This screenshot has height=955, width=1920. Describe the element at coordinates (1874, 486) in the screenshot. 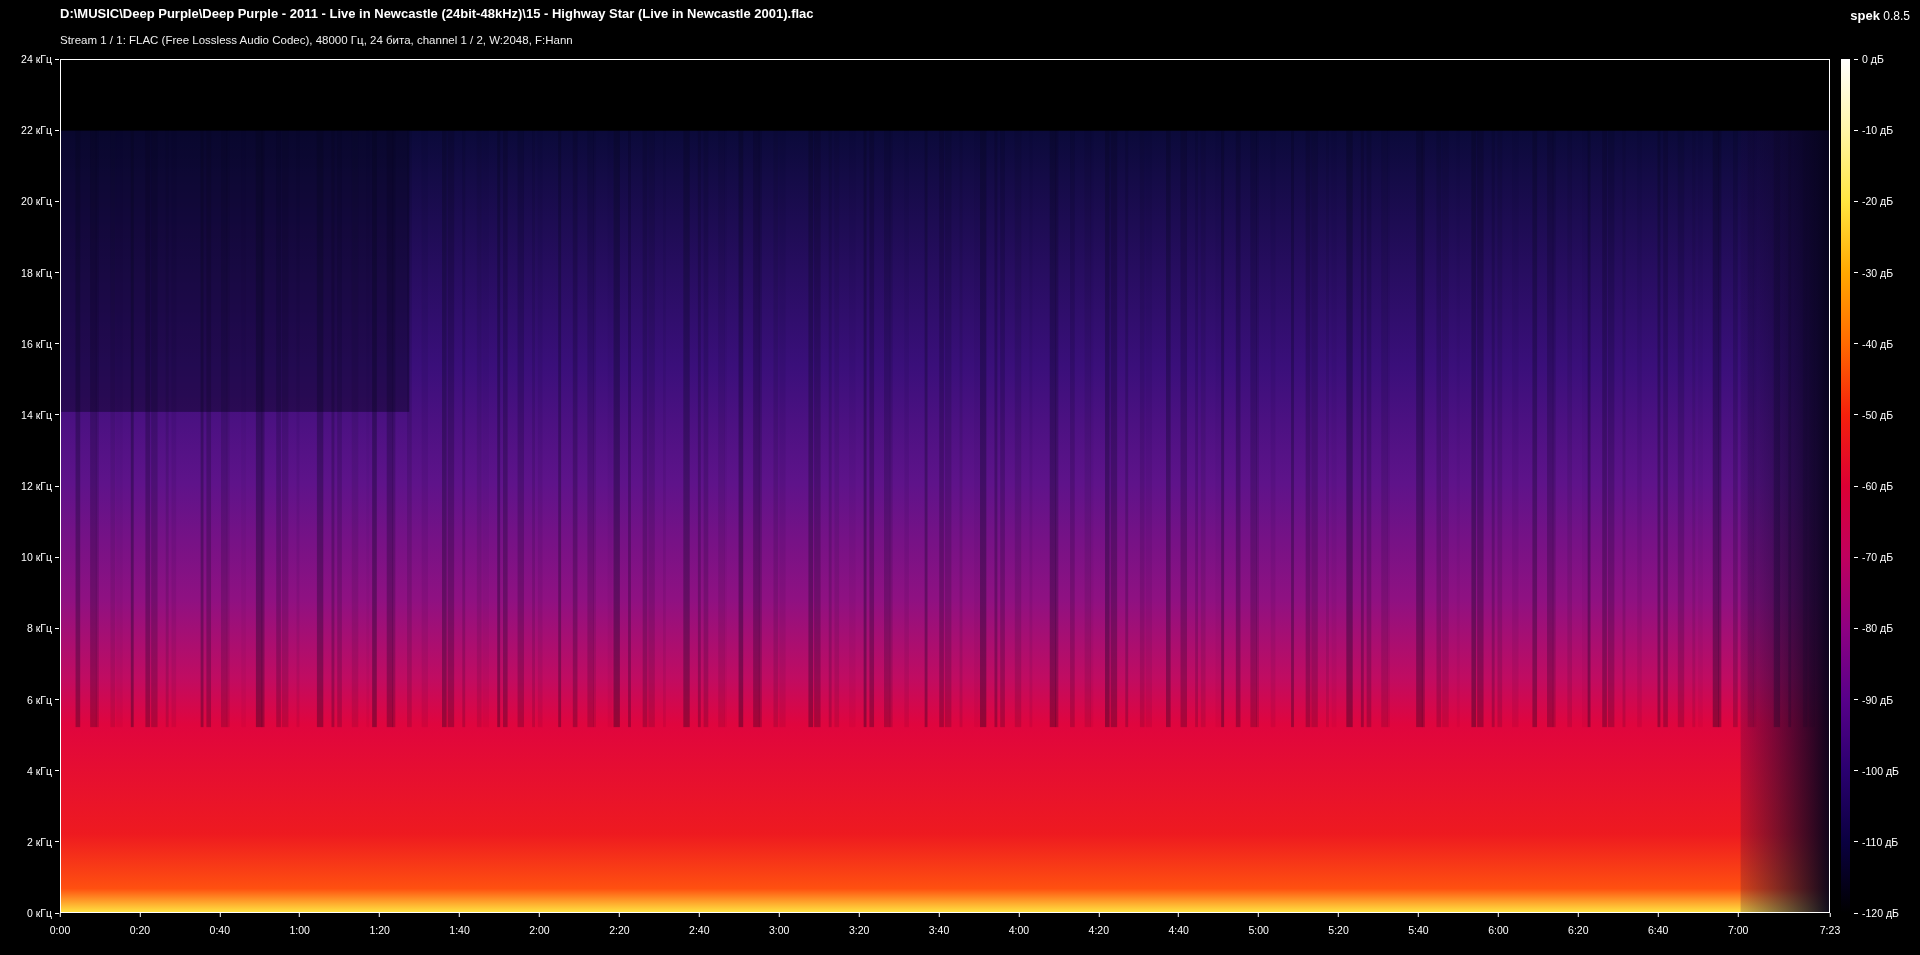

I see `decibel-tick-label: -60 дБ` at that location.